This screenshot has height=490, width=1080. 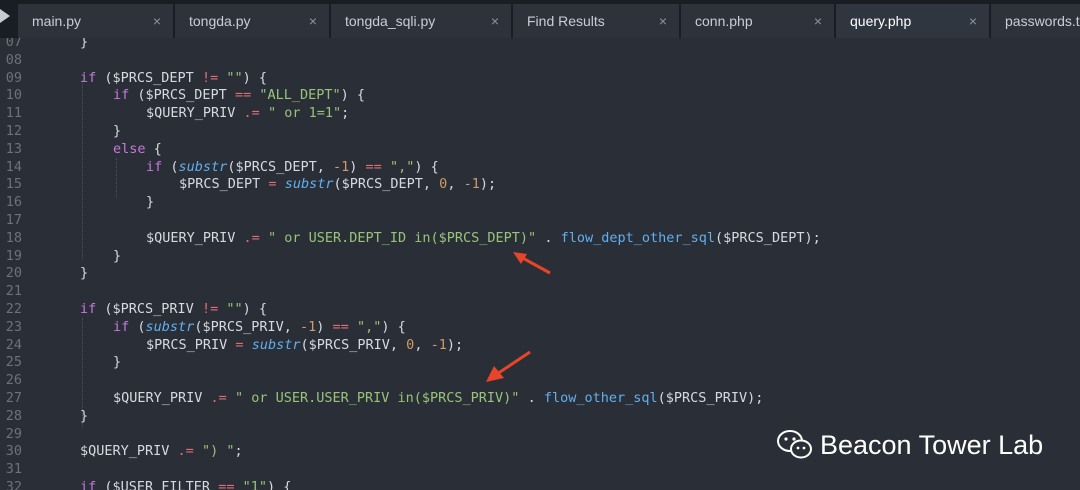 What do you see at coordinates (252, 21) in the screenshot?
I see `tab-tongda-py: tongda.py ×` at bounding box center [252, 21].